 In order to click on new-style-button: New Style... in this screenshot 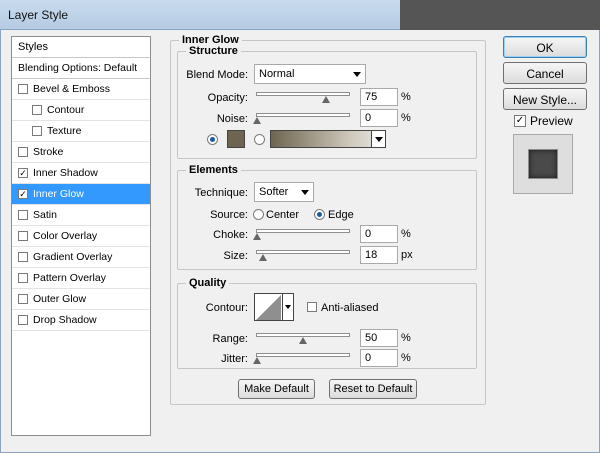, I will do `click(545, 99)`.